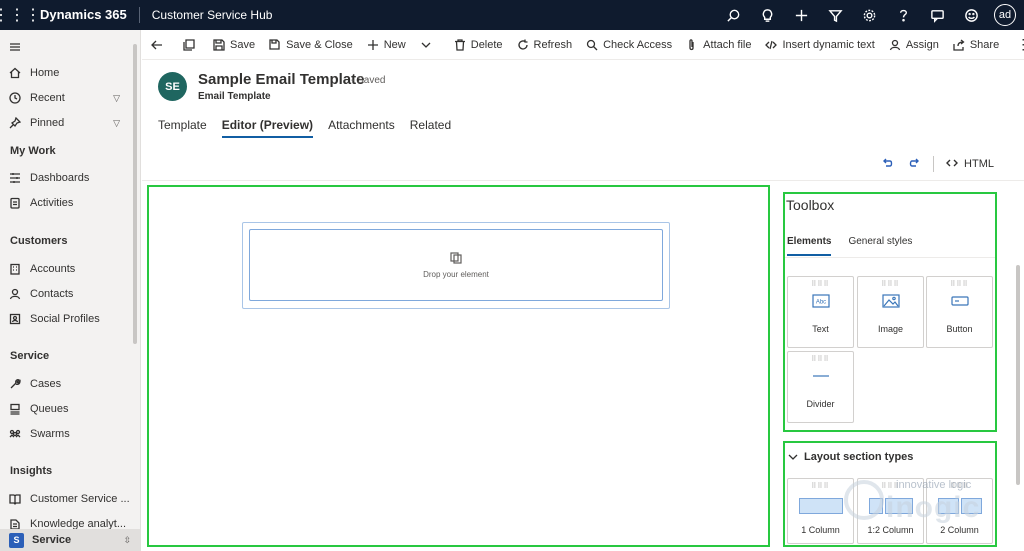 The height and width of the screenshot is (551, 1024). Describe the element at coordinates (430, 128) in the screenshot. I see `tab-related: Related` at that location.